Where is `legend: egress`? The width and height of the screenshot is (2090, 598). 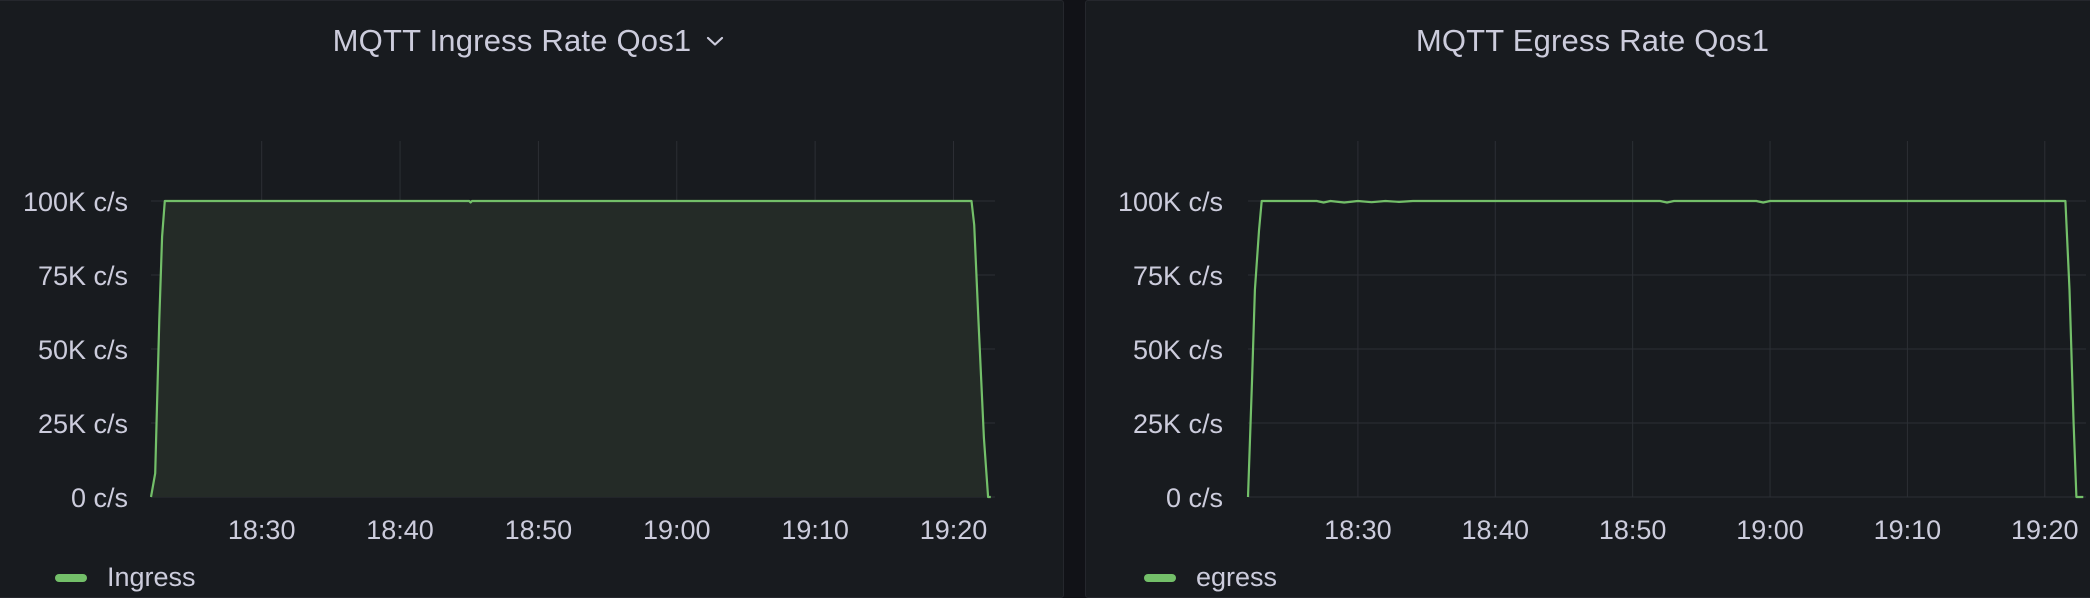
legend: egress is located at coordinates (1210, 577).